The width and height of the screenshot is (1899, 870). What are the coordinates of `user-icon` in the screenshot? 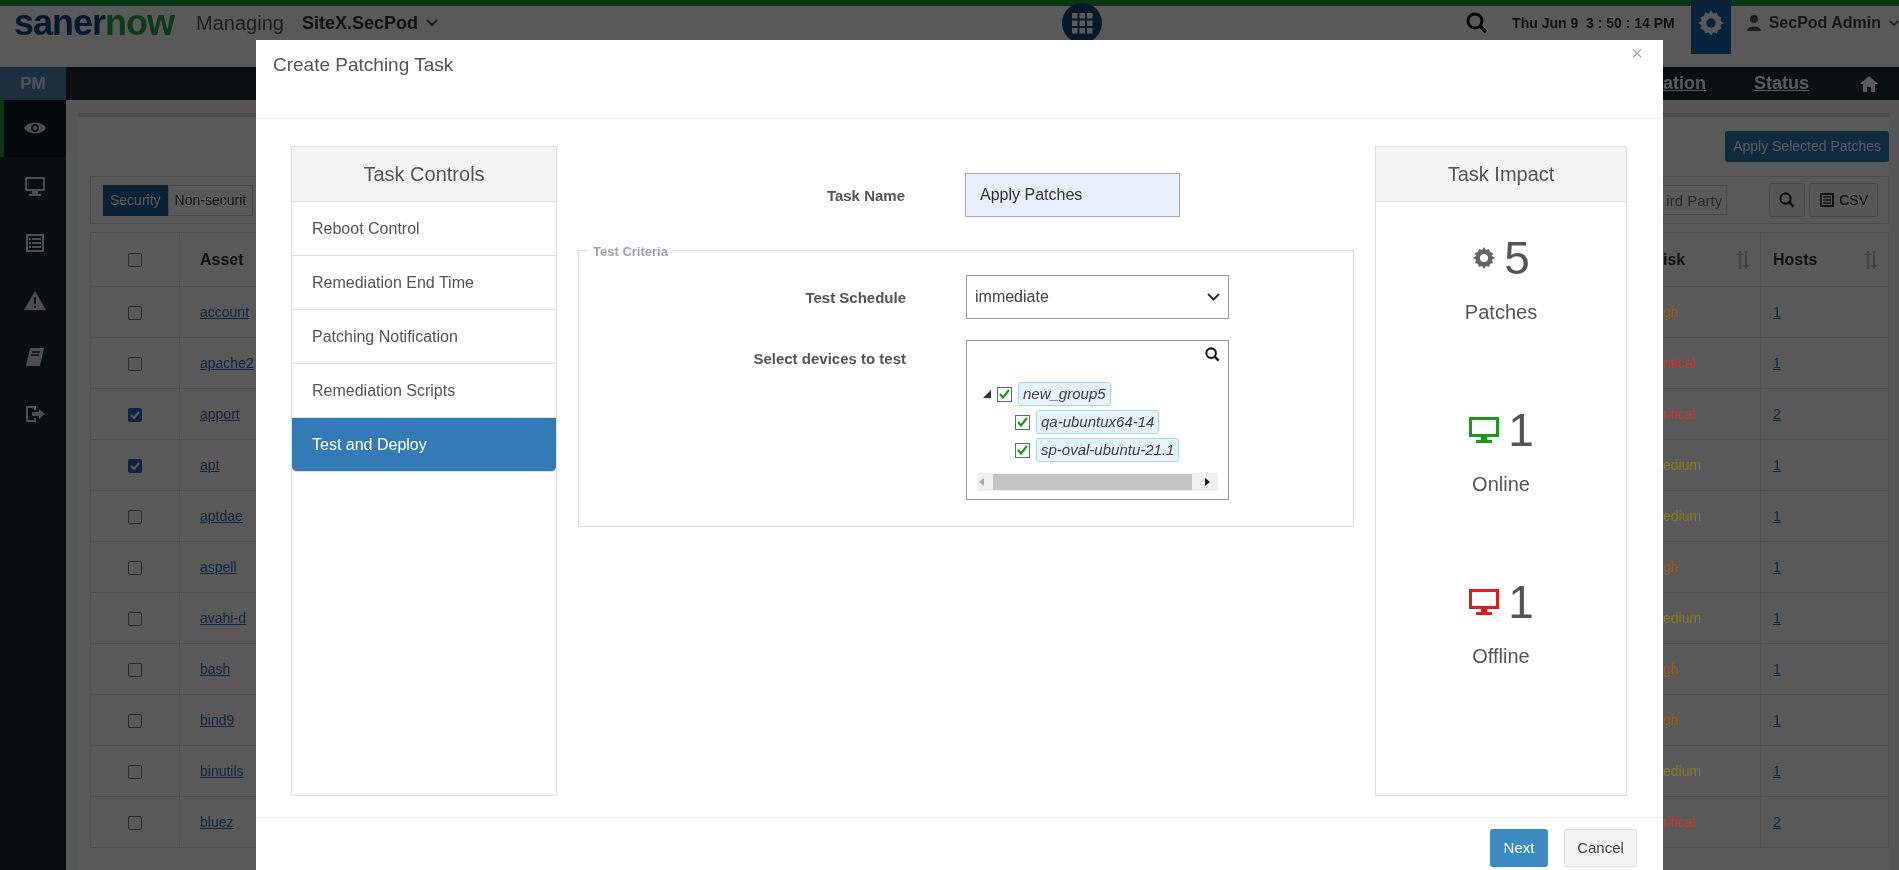 It's located at (1753, 23).